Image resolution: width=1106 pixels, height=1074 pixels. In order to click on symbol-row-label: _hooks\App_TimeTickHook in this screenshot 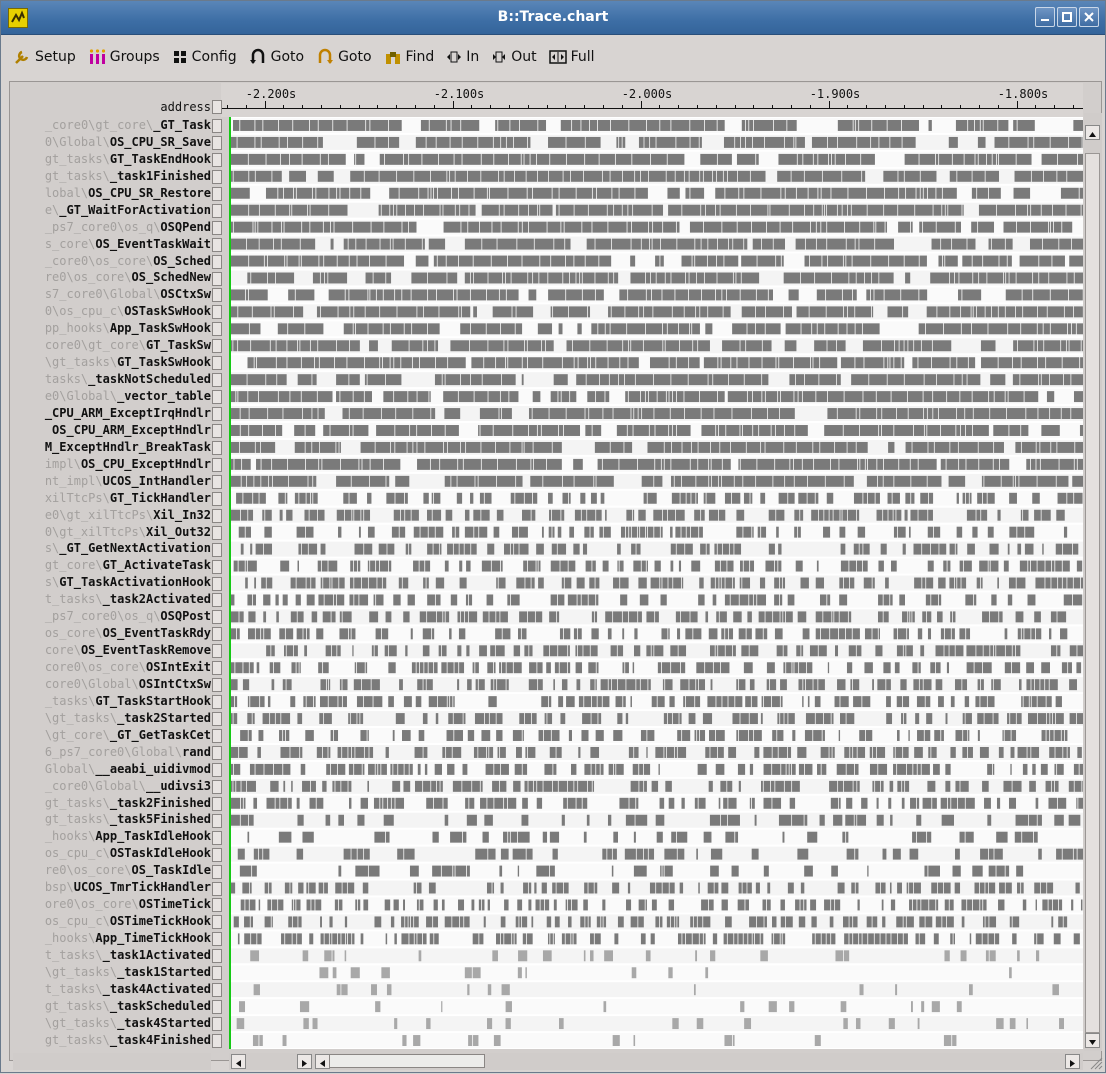, I will do `click(112, 938)`.